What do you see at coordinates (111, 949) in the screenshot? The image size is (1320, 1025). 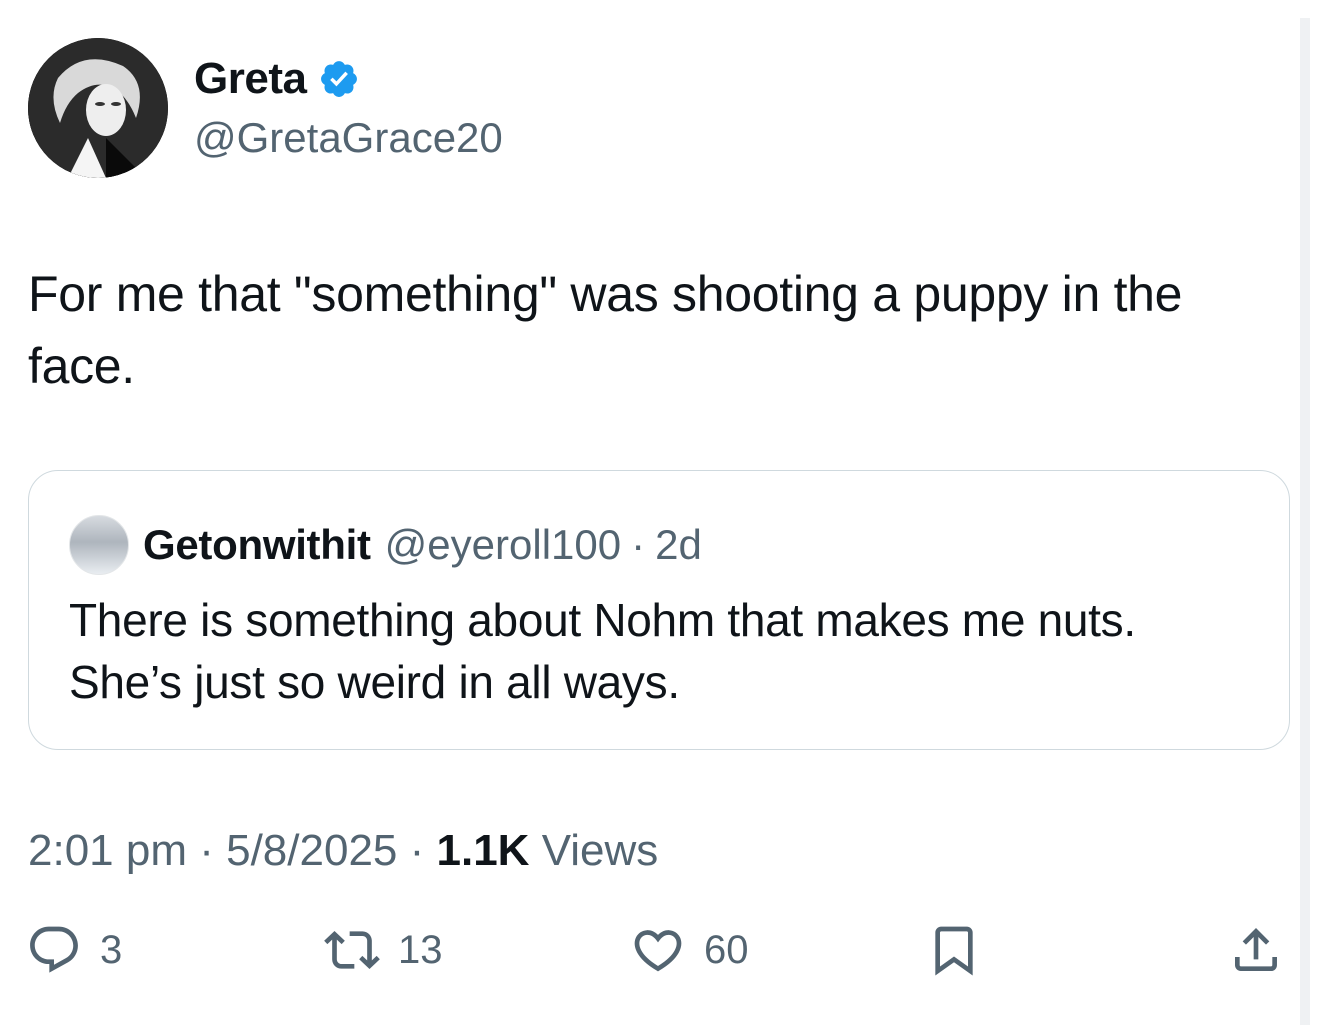 I see `reply-count: 3` at bounding box center [111, 949].